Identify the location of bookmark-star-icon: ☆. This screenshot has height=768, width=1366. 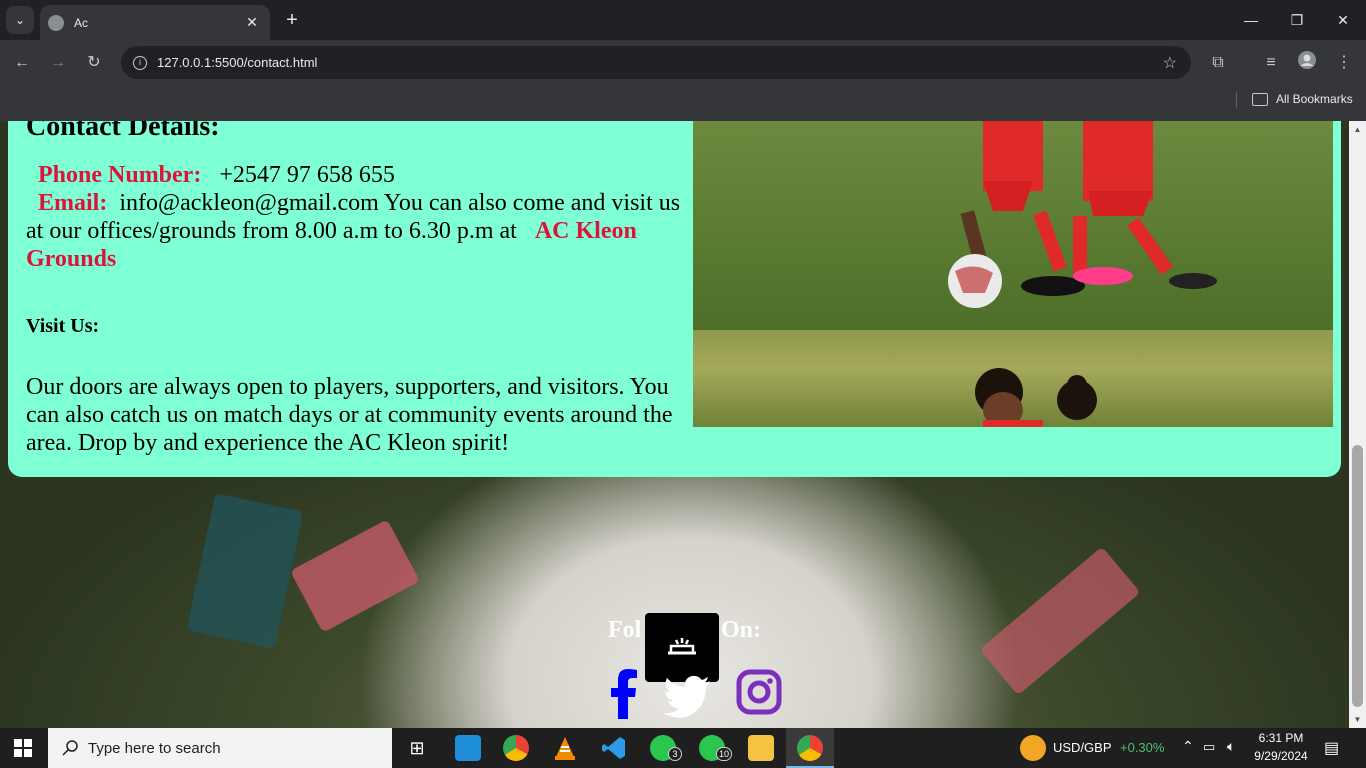
(1170, 63).